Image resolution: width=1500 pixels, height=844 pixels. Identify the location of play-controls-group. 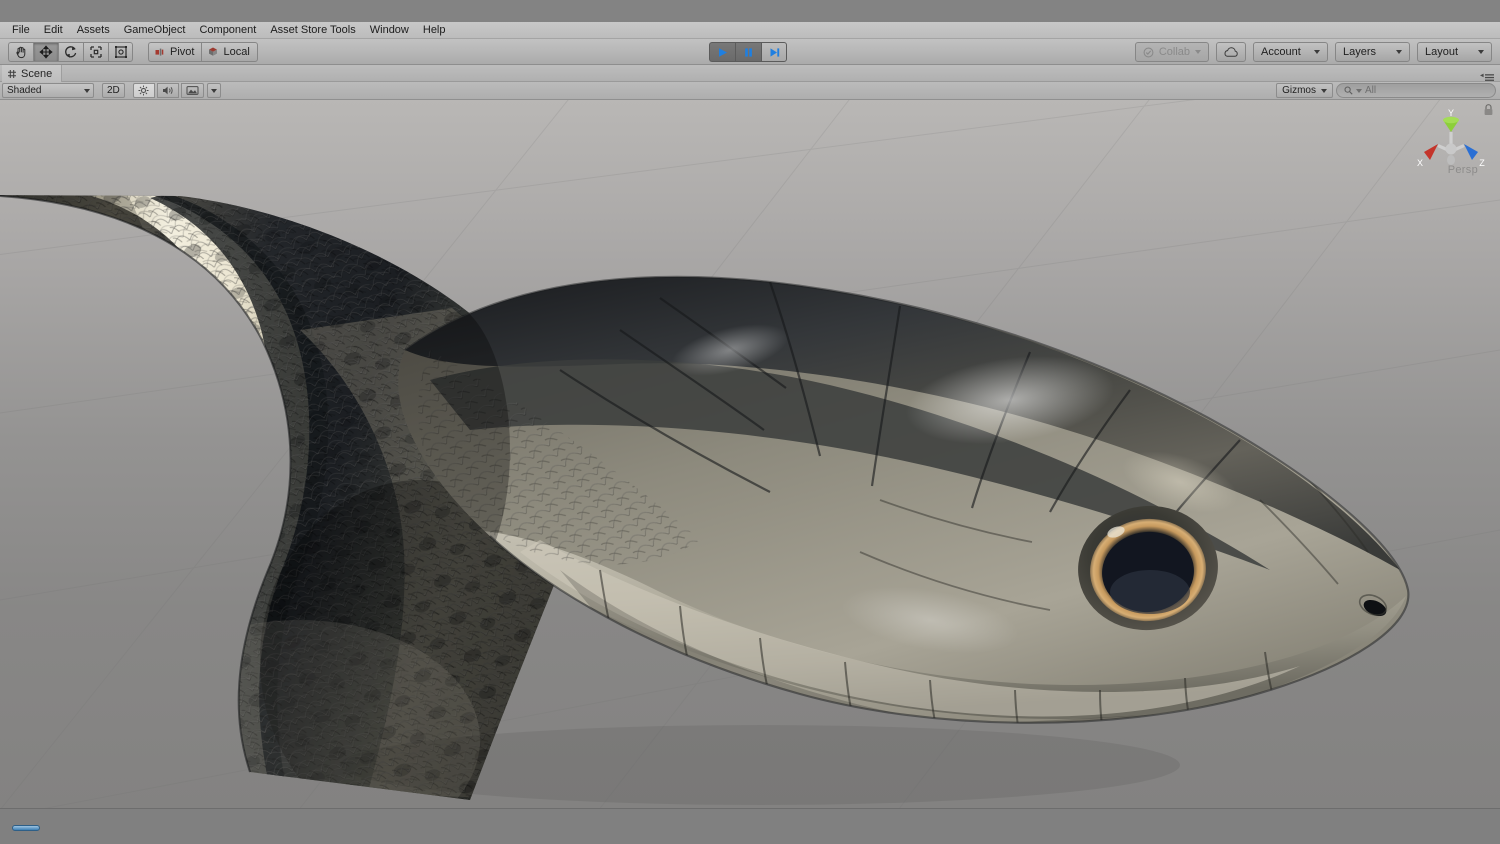
(748, 52).